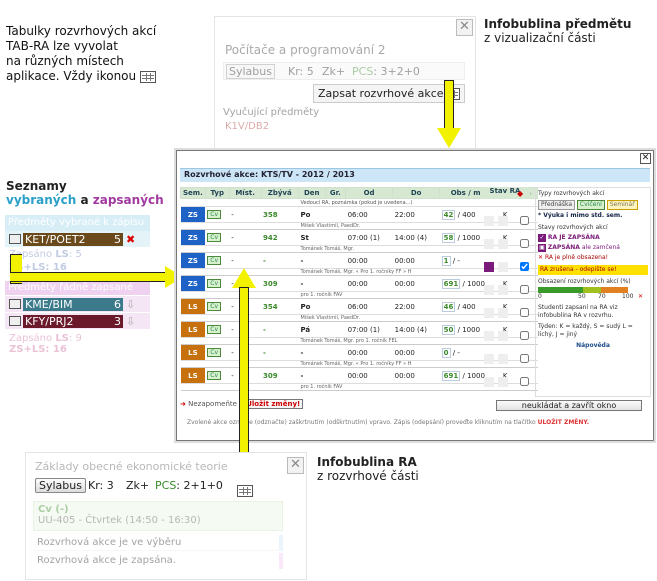 This screenshot has width=657, height=581. Describe the element at coordinates (36, 186) in the screenshot. I see `lists-heading-line1: Seznamy` at that location.